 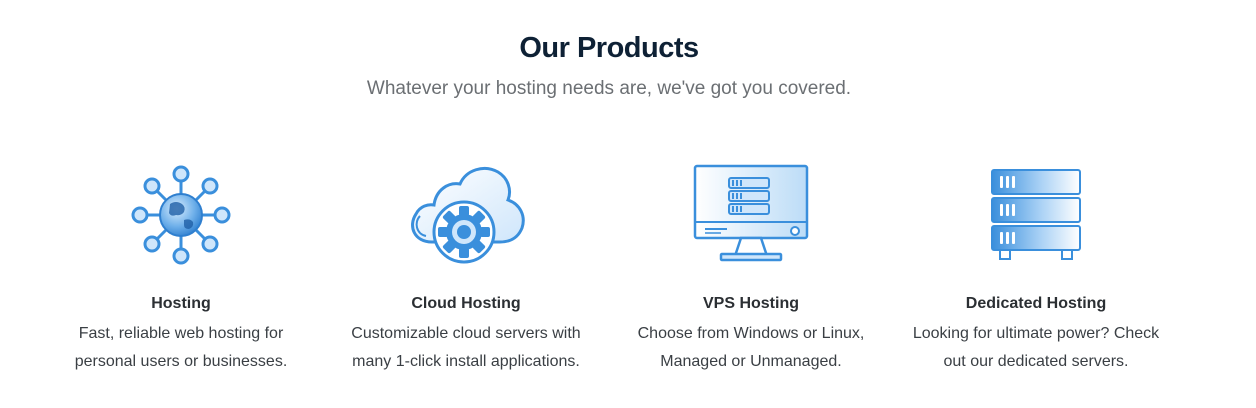 What do you see at coordinates (466, 215) in the screenshot?
I see `cloud-gear-icon` at bounding box center [466, 215].